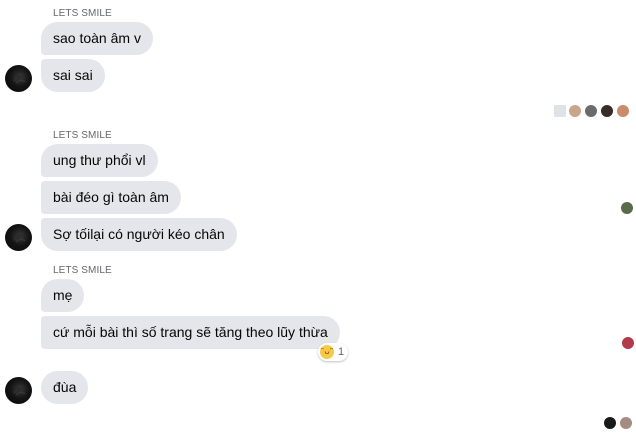  I want to click on reaction-count: 1, so click(341, 352).